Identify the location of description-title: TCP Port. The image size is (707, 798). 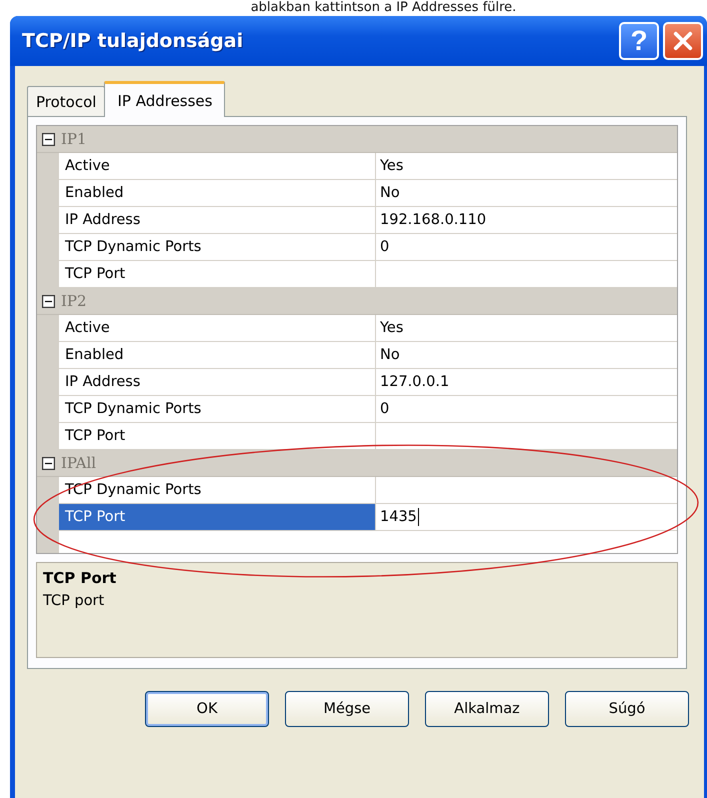
(80, 578).